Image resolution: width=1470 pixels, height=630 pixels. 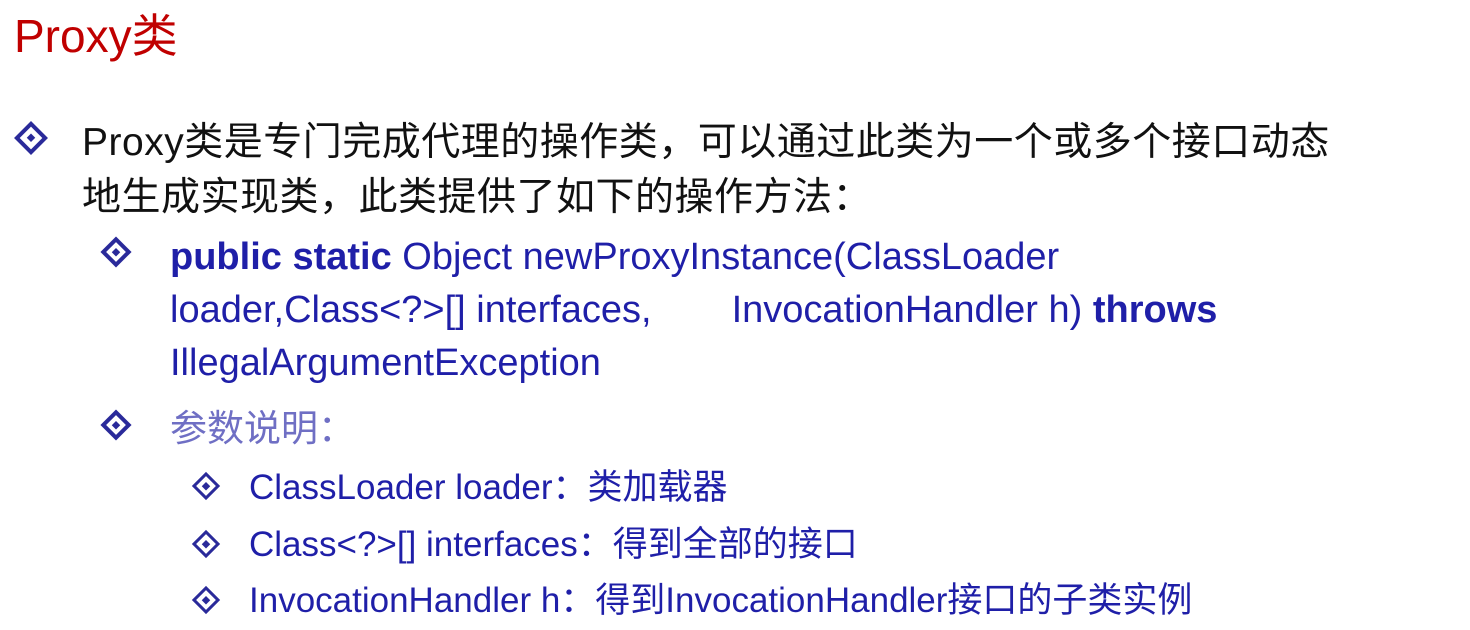 I want to click on keyword-public-static: public static, so click(x=281, y=257).